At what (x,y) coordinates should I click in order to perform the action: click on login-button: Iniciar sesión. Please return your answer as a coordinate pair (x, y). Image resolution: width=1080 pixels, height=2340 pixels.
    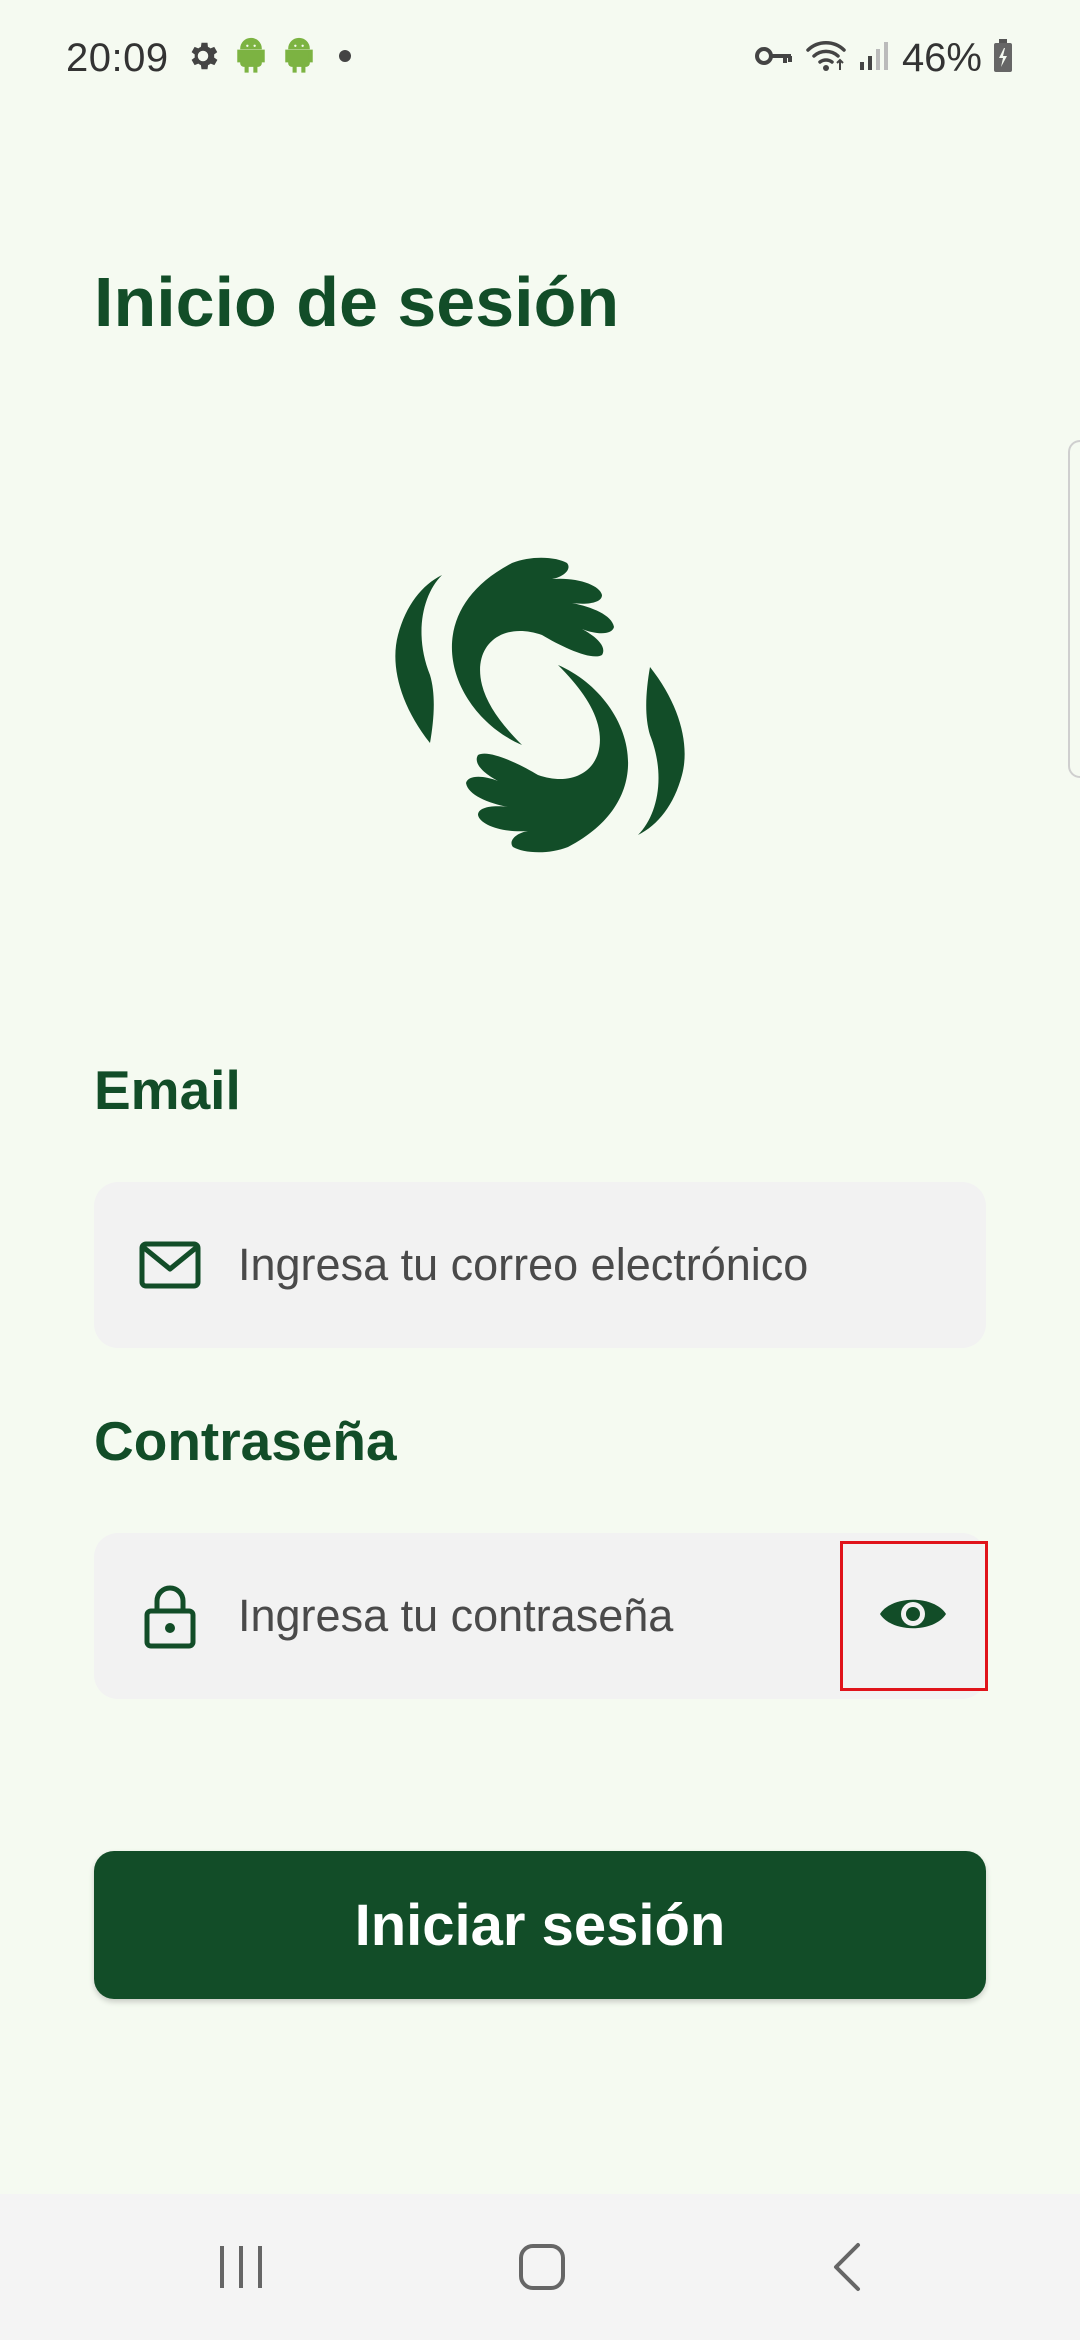
    Looking at the image, I should click on (540, 1925).